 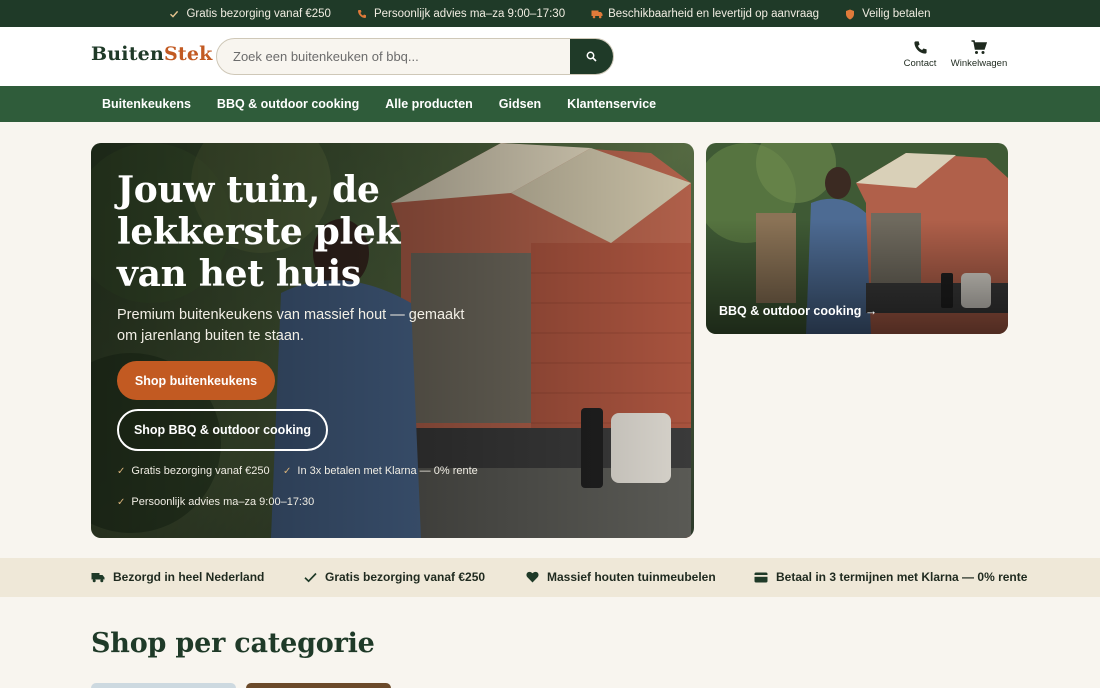 What do you see at coordinates (520, 104) in the screenshot?
I see `nav-item-gidsen: Gidsen` at bounding box center [520, 104].